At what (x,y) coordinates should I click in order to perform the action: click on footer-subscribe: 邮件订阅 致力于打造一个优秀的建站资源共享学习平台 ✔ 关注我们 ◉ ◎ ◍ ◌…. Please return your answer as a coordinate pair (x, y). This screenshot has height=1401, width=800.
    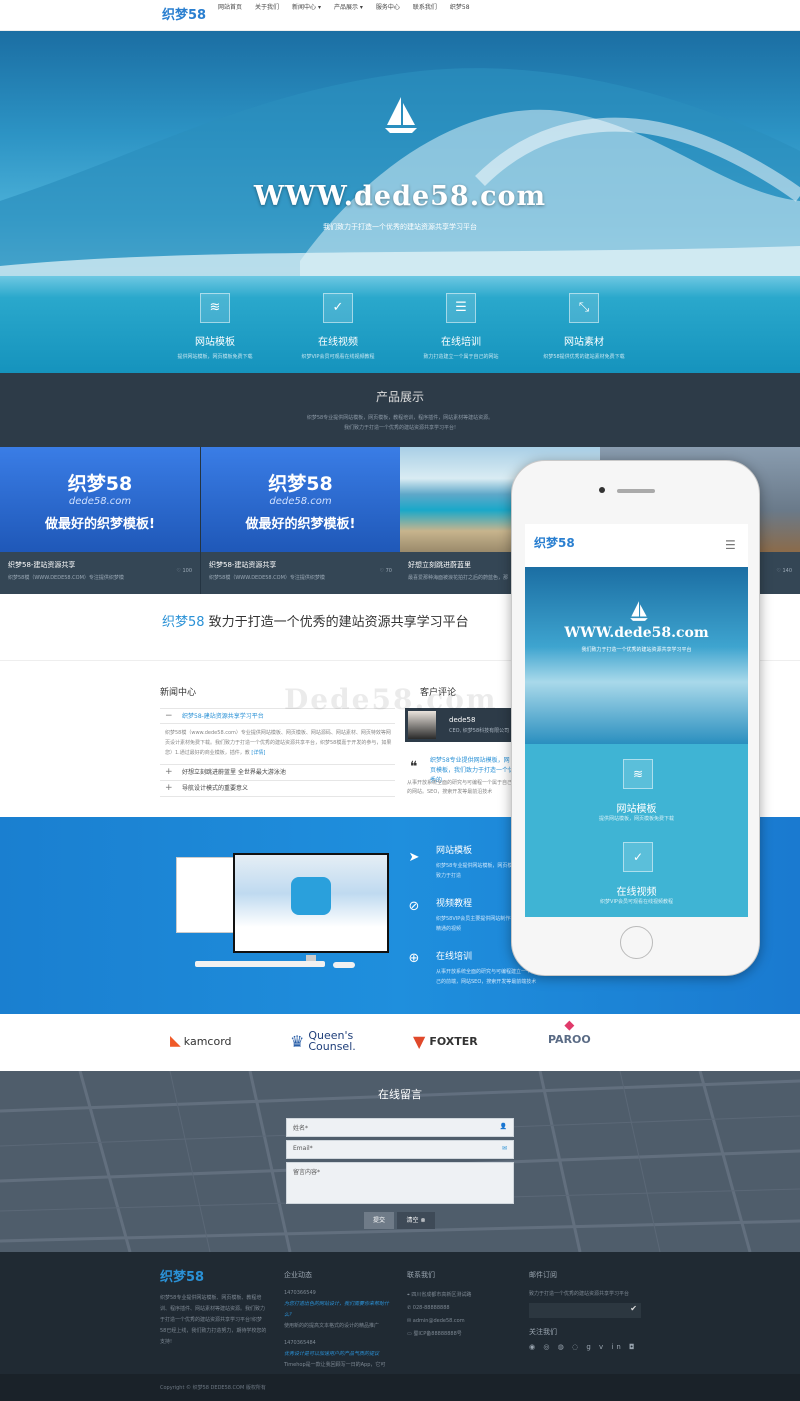
    Looking at the image, I should click on (585, 1310).